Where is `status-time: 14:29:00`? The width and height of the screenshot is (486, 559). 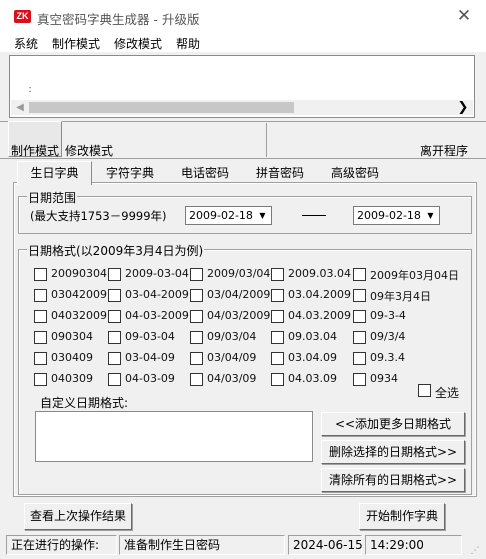
status-time: 14:29:00 is located at coordinates (413, 545).